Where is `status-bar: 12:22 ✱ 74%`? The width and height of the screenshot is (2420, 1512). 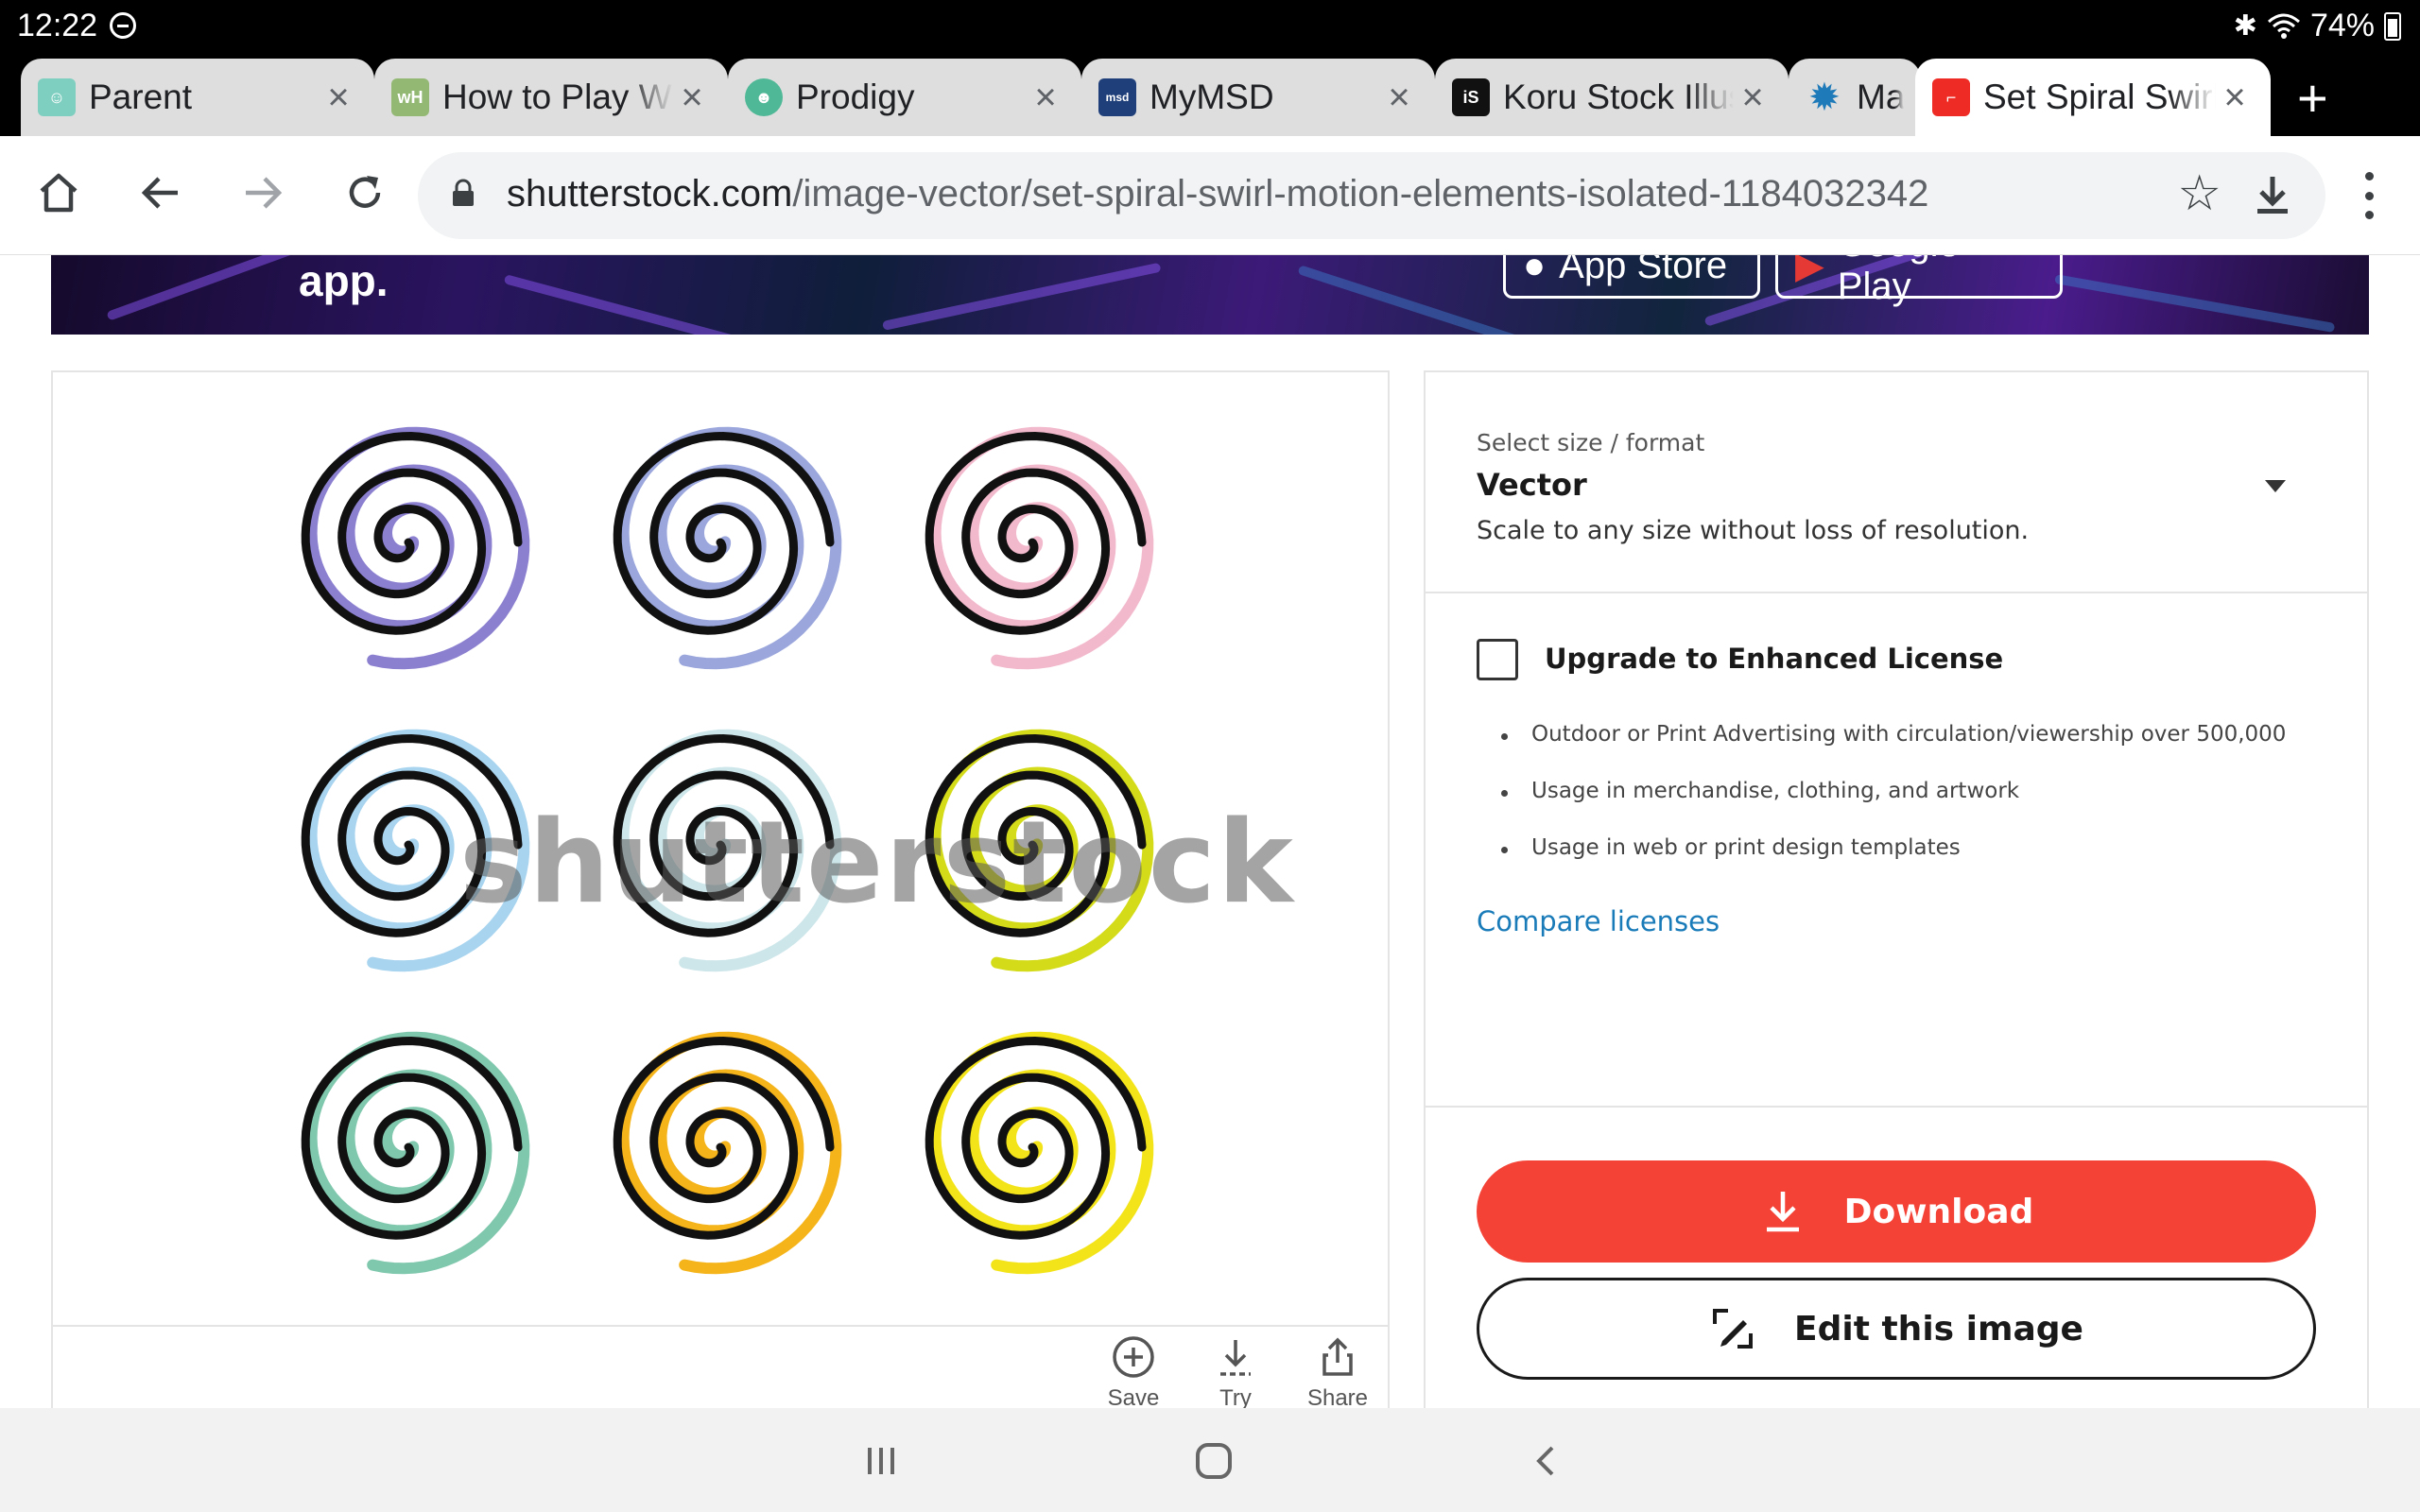
status-bar: 12:22 ✱ 74% is located at coordinates (1210, 27).